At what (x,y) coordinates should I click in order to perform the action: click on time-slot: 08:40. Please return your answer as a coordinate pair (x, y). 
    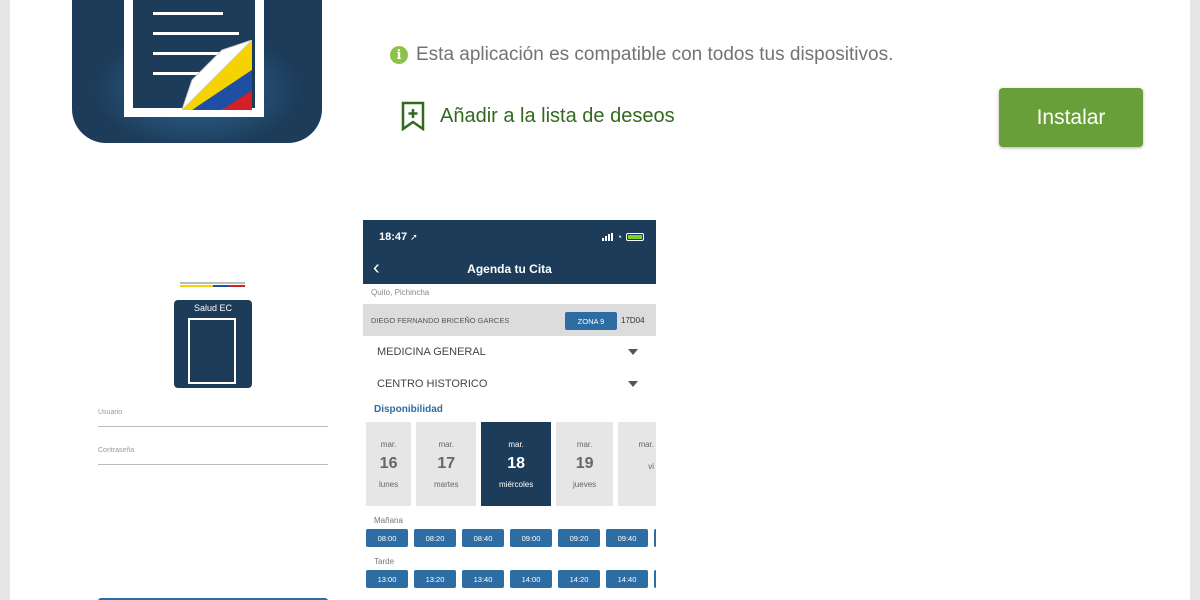
    Looking at the image, I should click on (483, 538).